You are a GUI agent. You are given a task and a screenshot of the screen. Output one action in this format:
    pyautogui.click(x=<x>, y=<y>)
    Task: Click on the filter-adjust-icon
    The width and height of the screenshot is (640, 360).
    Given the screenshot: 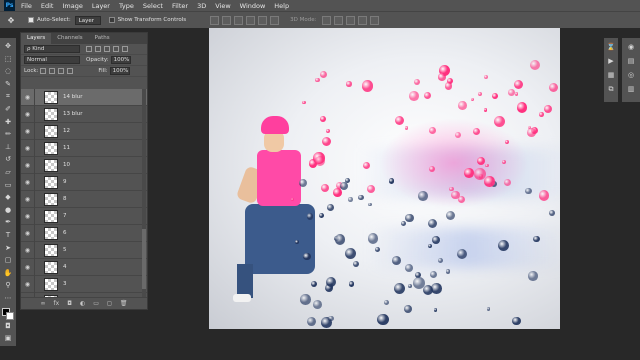 What is the action you would take?
    pyautogui.click(x=98, y=49)
    